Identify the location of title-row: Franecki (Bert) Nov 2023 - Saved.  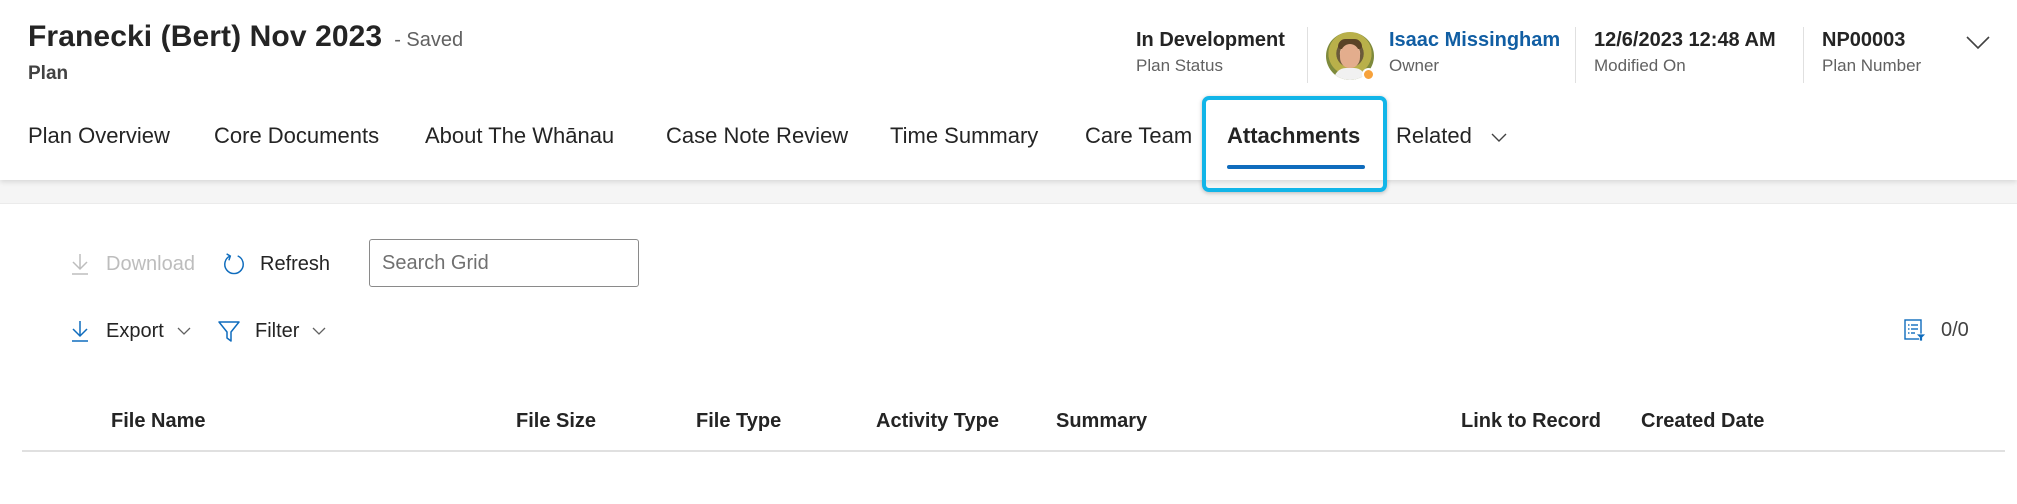
(245, 37).